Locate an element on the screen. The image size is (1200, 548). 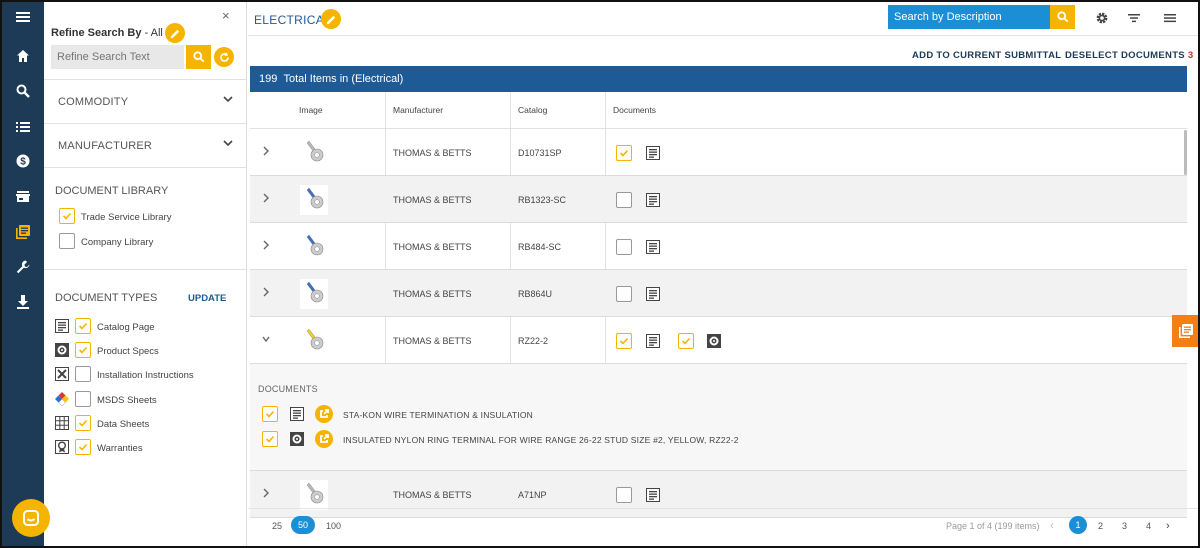
edit-title-button is located at coordinates (331, 19).